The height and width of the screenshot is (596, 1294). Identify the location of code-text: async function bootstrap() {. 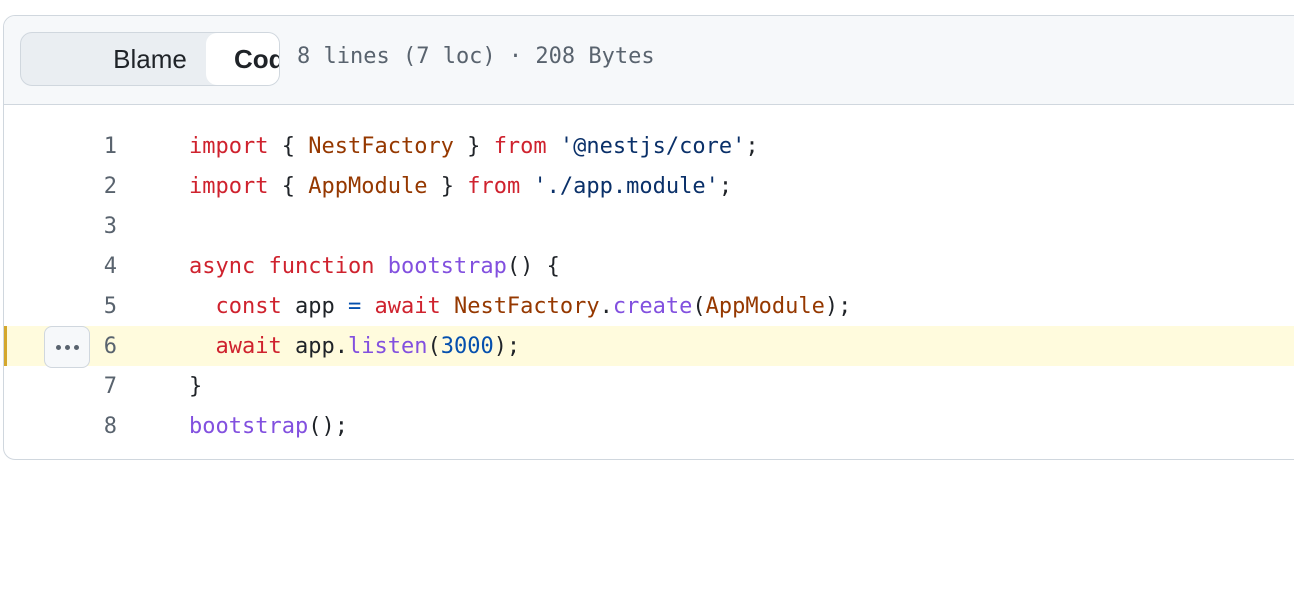
(374, 266).